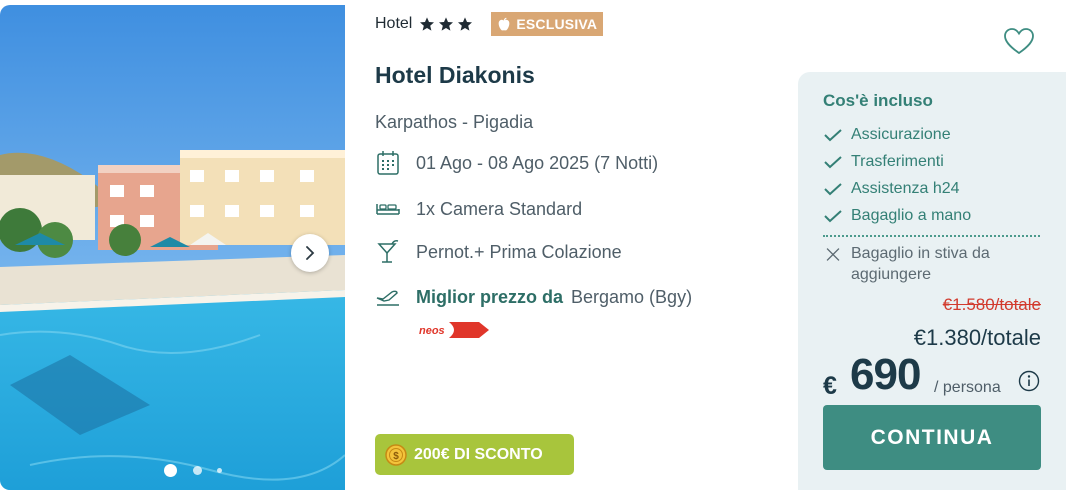  I want to click on included-item: Trasferimenti, so click(897, 161).